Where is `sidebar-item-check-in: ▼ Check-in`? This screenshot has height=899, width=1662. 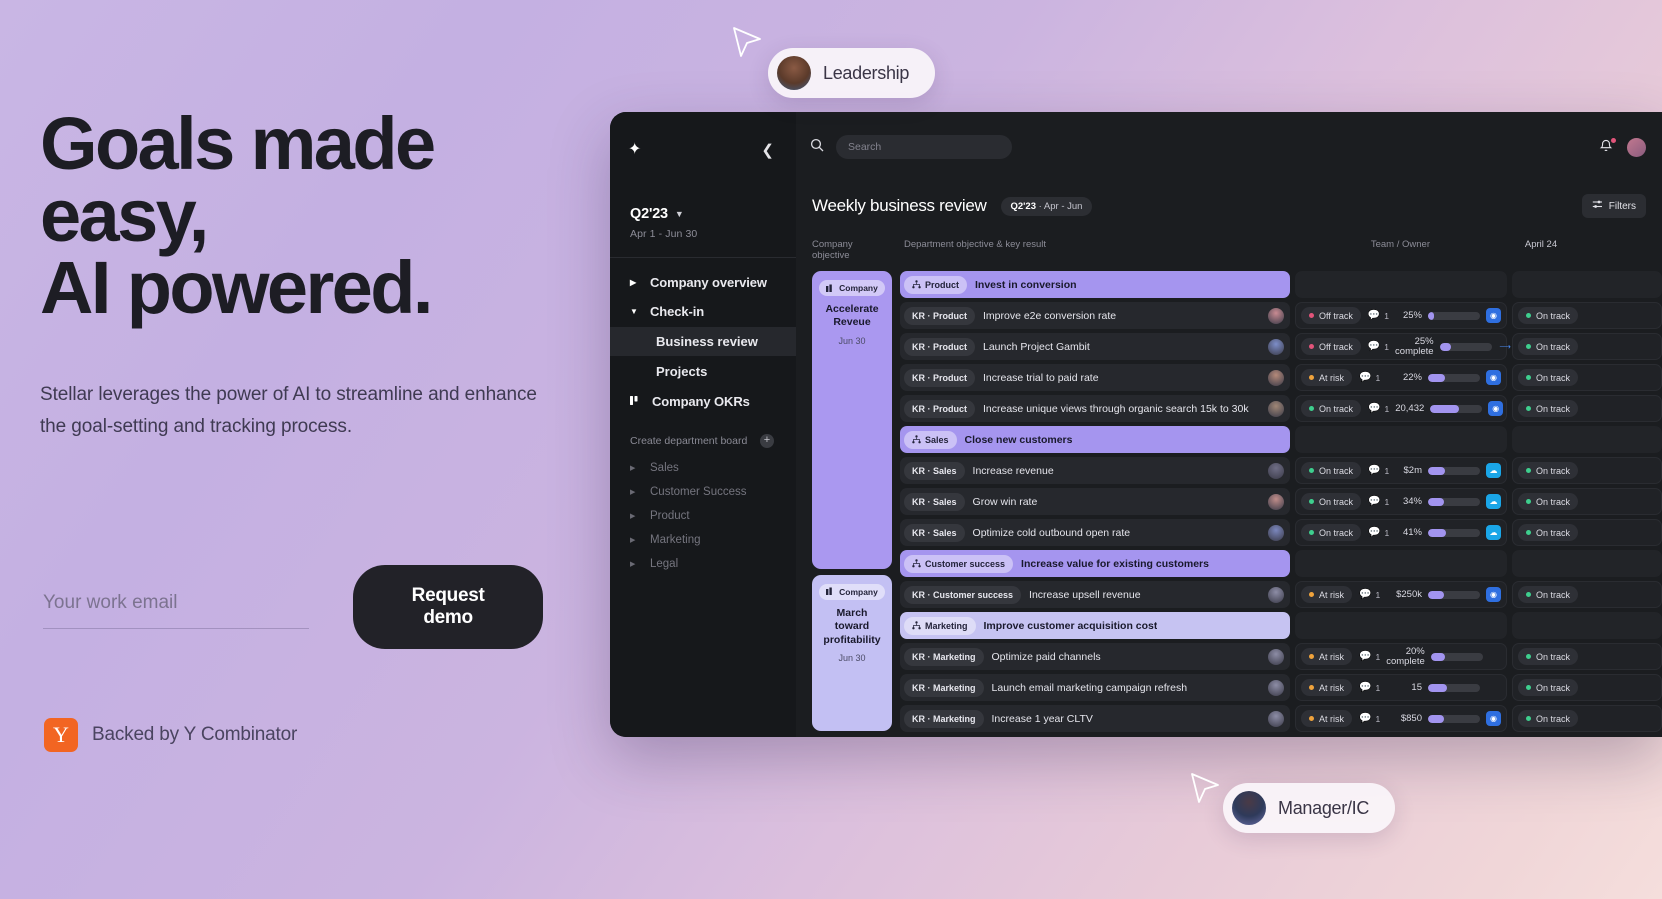
sidebar-item-check-in: ▼ Check-in is located at coordinates (703, 311).